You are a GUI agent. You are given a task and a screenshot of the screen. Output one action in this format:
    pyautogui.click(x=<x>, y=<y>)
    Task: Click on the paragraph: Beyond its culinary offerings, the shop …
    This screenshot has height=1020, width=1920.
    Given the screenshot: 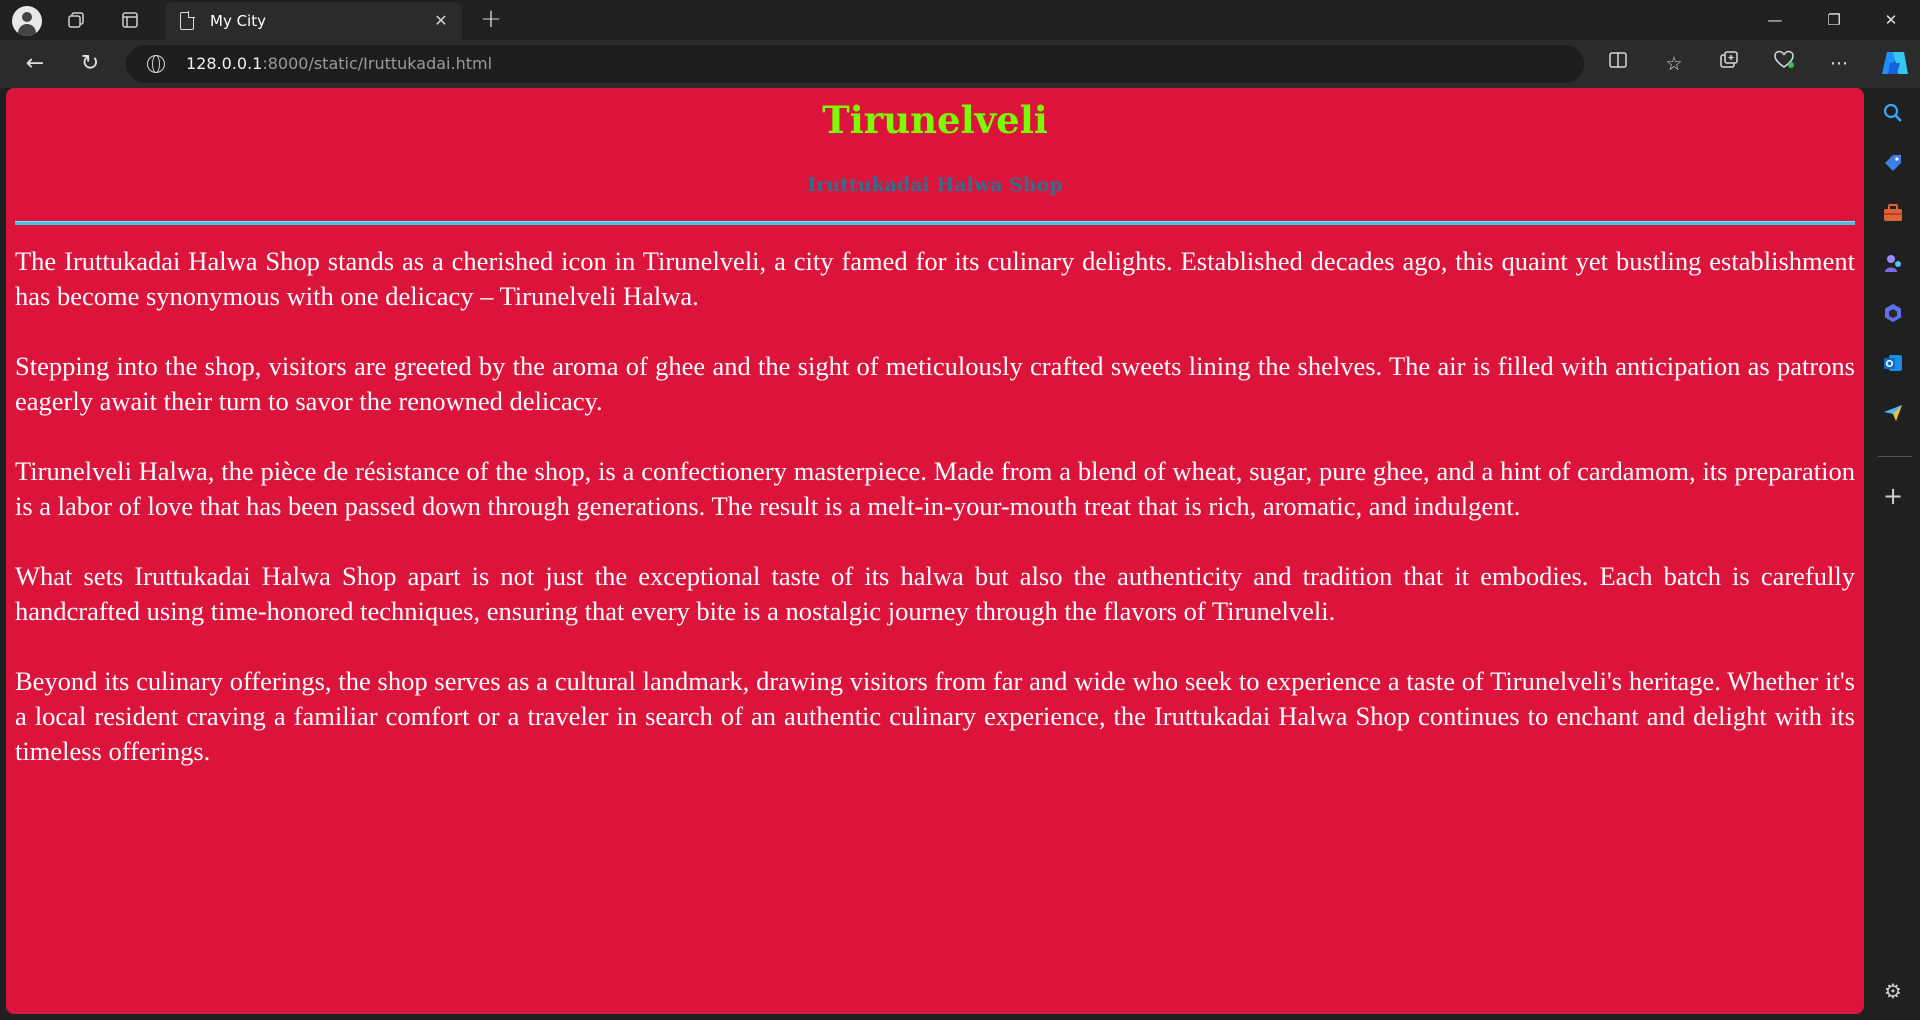 What is the action you would take?
    pyautogui.click(x=935, y=716)
    